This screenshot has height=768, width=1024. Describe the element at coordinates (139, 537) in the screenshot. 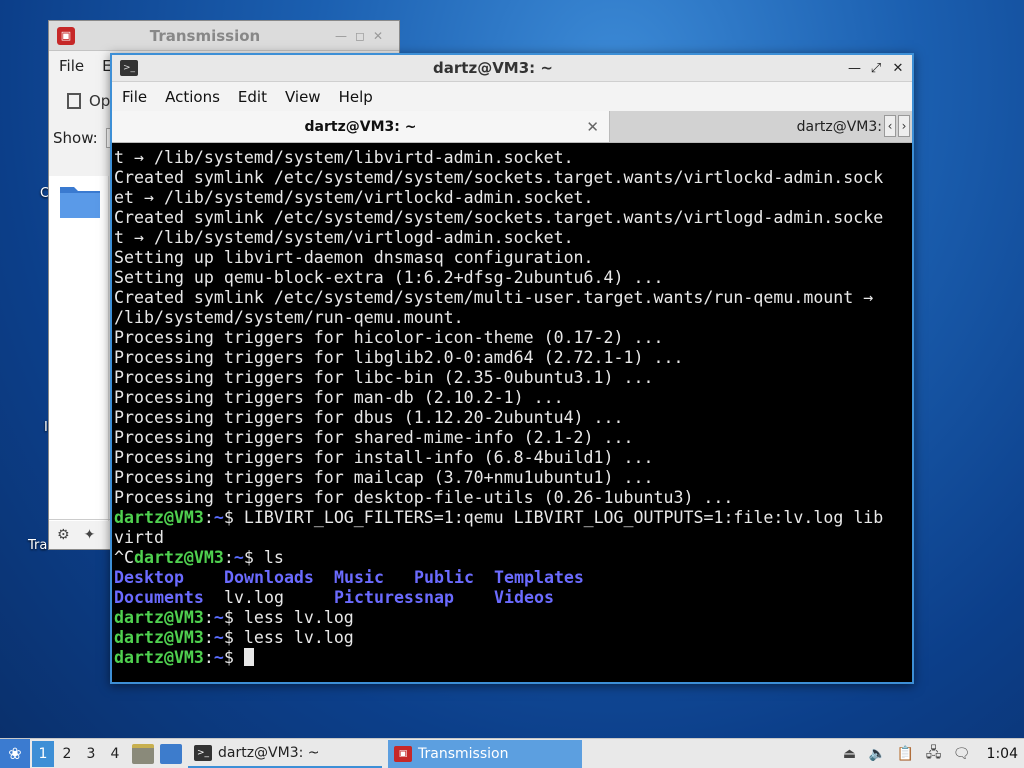

I see `output-line: virtd` at that location.